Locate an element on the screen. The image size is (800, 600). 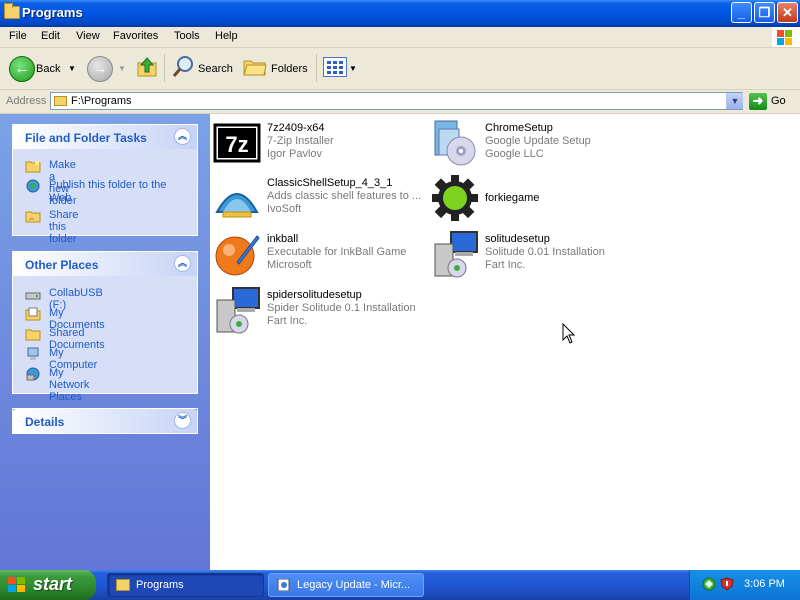
green-gear-icon is located at coordinates (455, 198).